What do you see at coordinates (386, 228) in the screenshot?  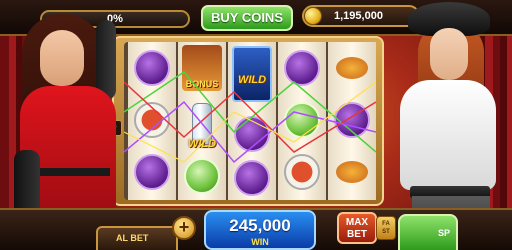 I see `fast-spin-button: FA ST` at bounding box center [386, 228].